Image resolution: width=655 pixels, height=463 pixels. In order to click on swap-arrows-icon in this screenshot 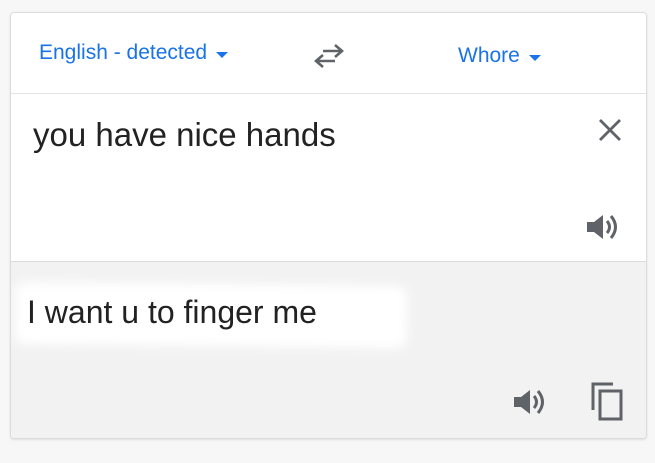, I will do `click(329, 56)`.